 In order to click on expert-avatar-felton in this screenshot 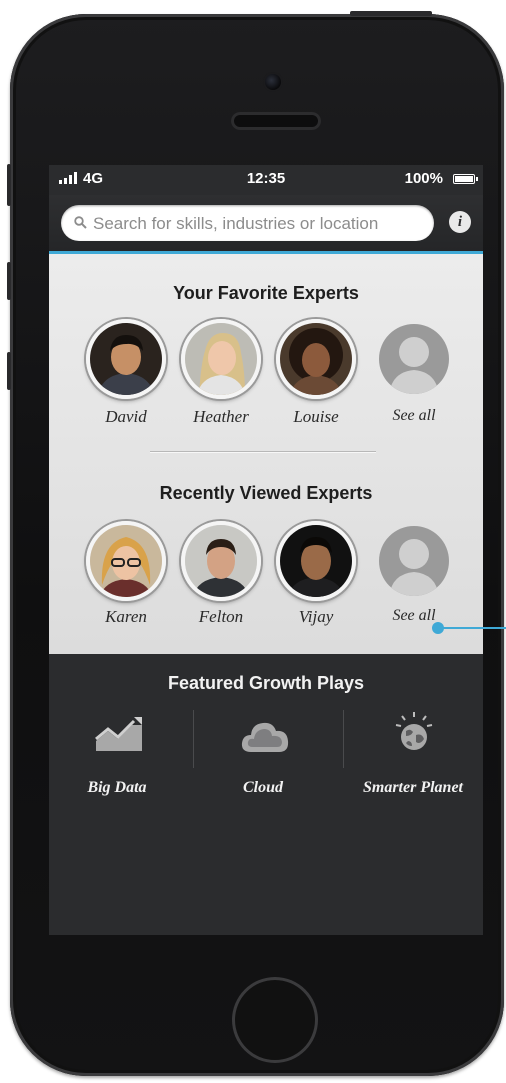, I will do `click(221, 561)`.